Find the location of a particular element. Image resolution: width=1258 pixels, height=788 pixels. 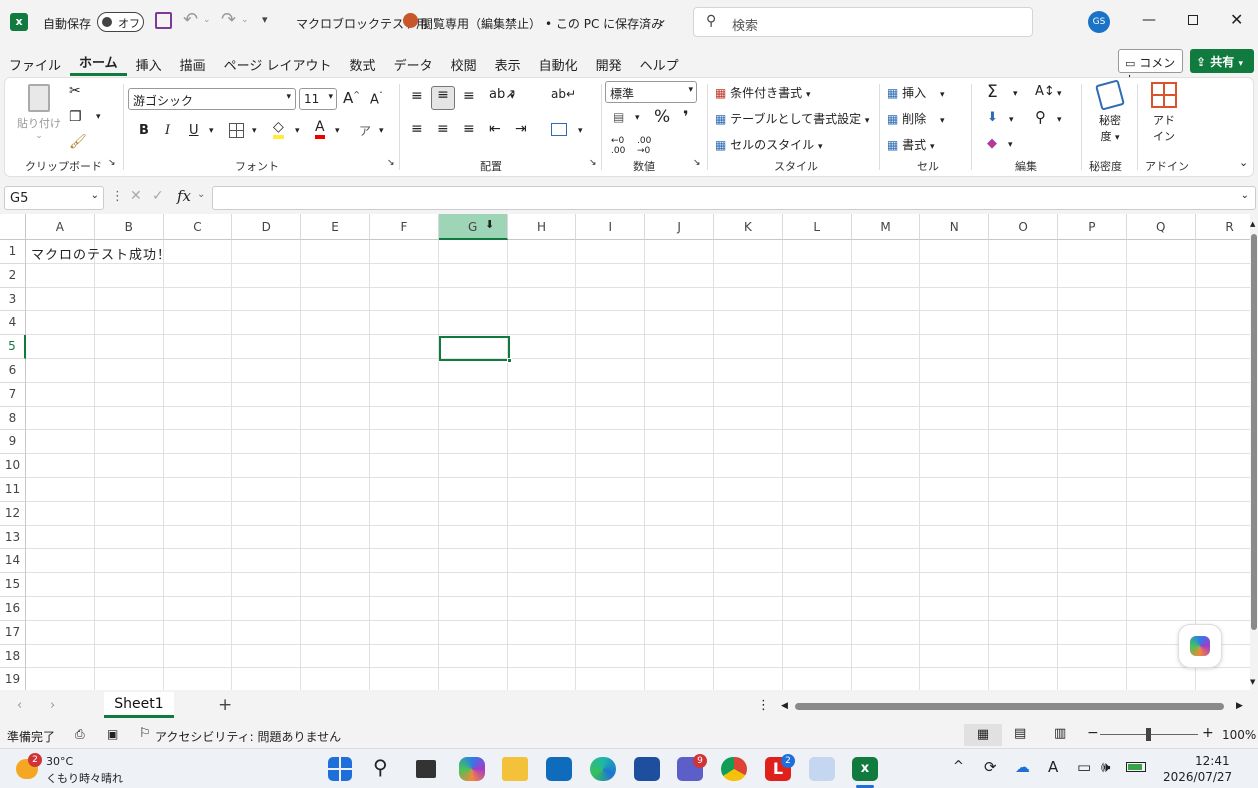

border-icon is located at coordinates (236, 130).